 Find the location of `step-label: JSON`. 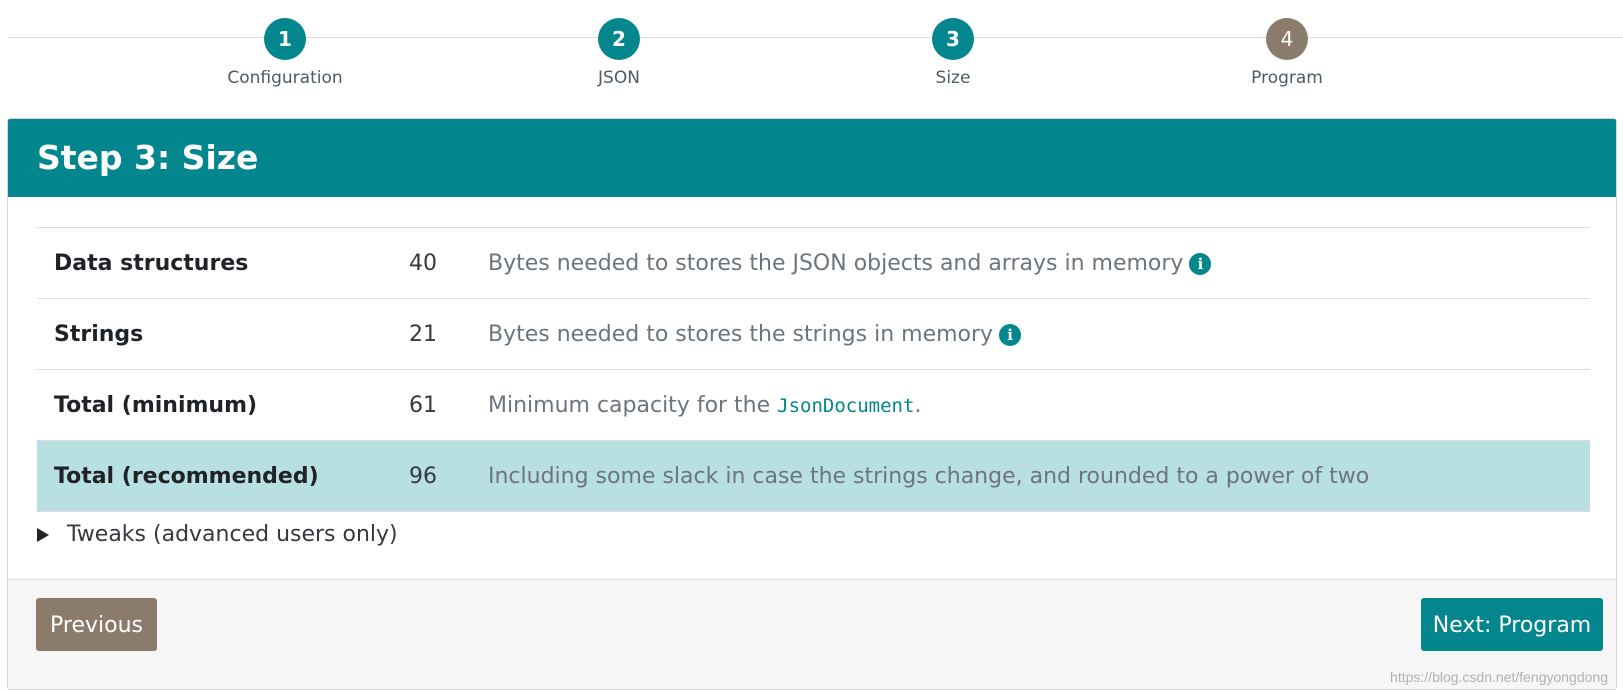

step-label: JSON is located at coordinates (619, 78).